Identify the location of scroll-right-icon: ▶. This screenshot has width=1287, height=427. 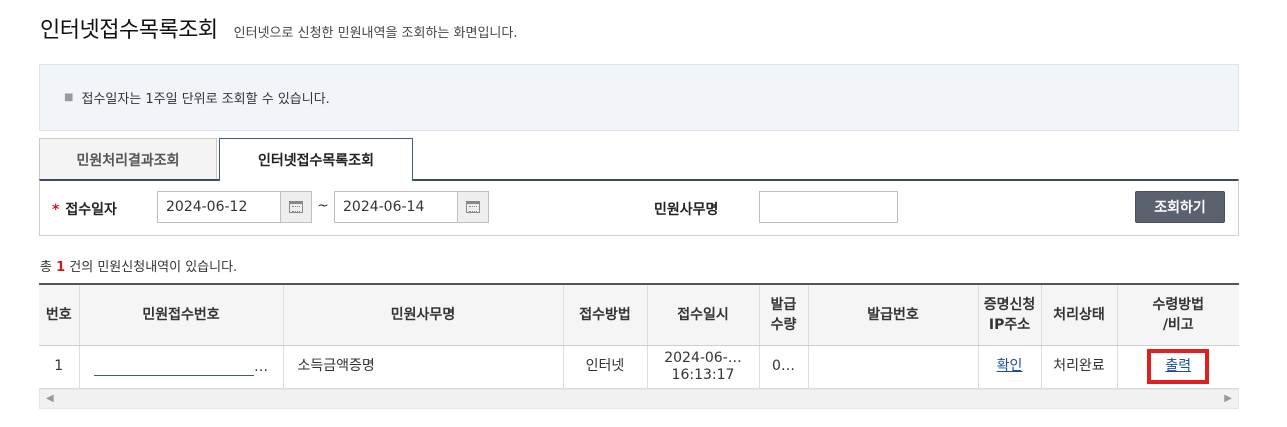
(1228, 398).